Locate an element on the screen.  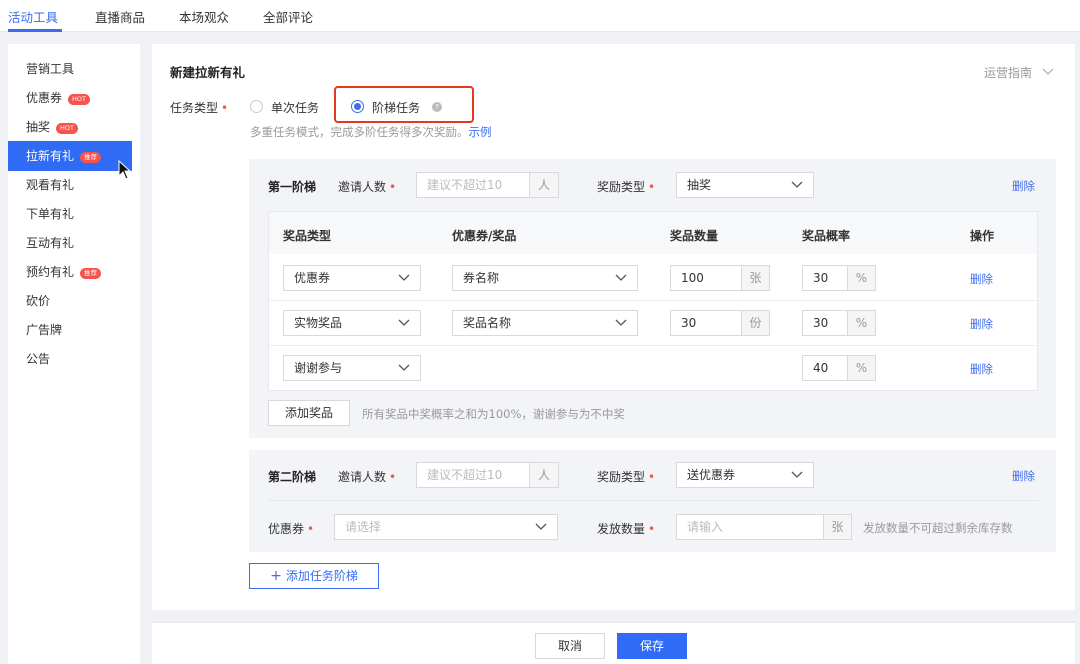
add-prize-hint: 所有奖品中奖概率之和为100%，谢谢参与为不中奖 is located at coordinates (493, 414).